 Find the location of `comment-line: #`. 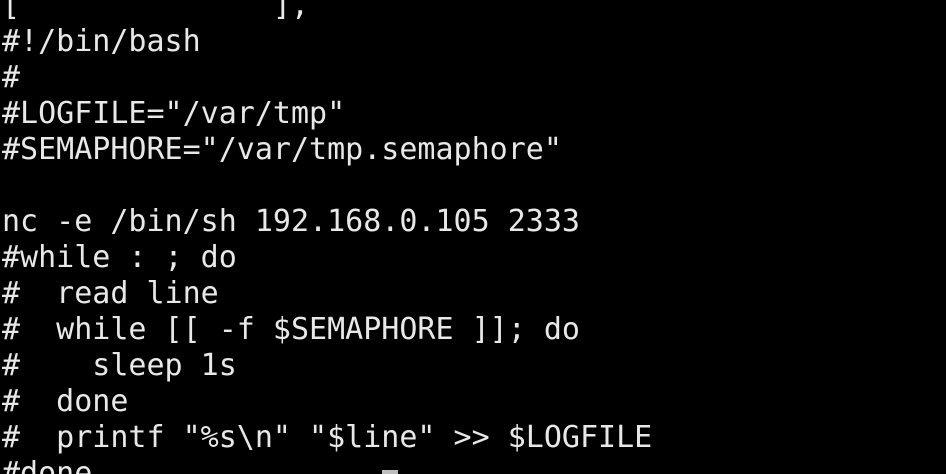

comment-line: # is located at coordinates (11, 77).